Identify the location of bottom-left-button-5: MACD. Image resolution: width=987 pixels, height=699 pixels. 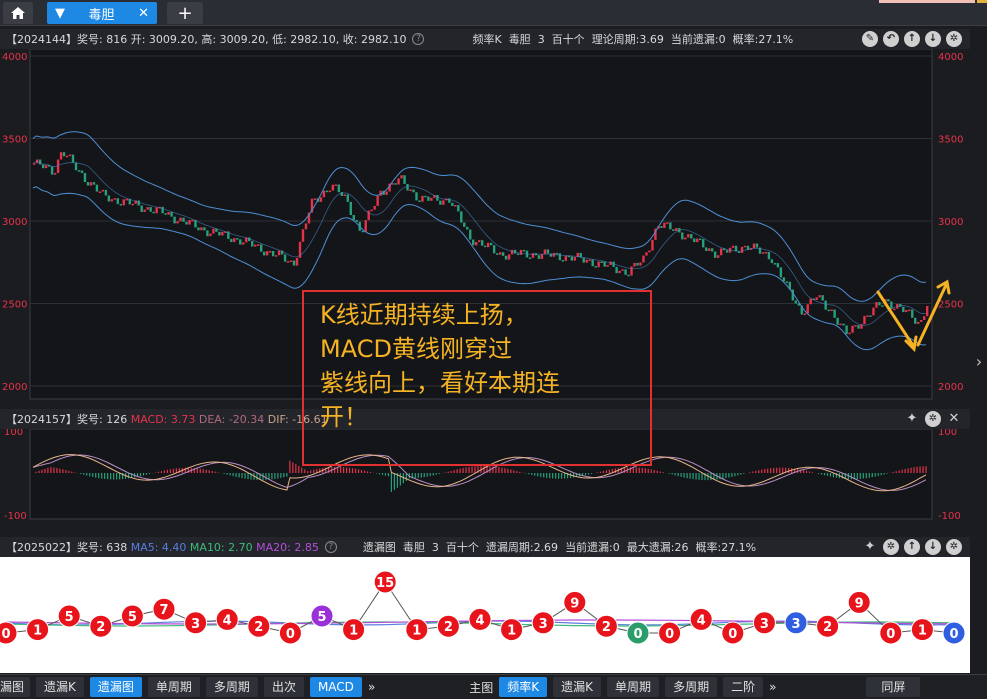
(335, 687).